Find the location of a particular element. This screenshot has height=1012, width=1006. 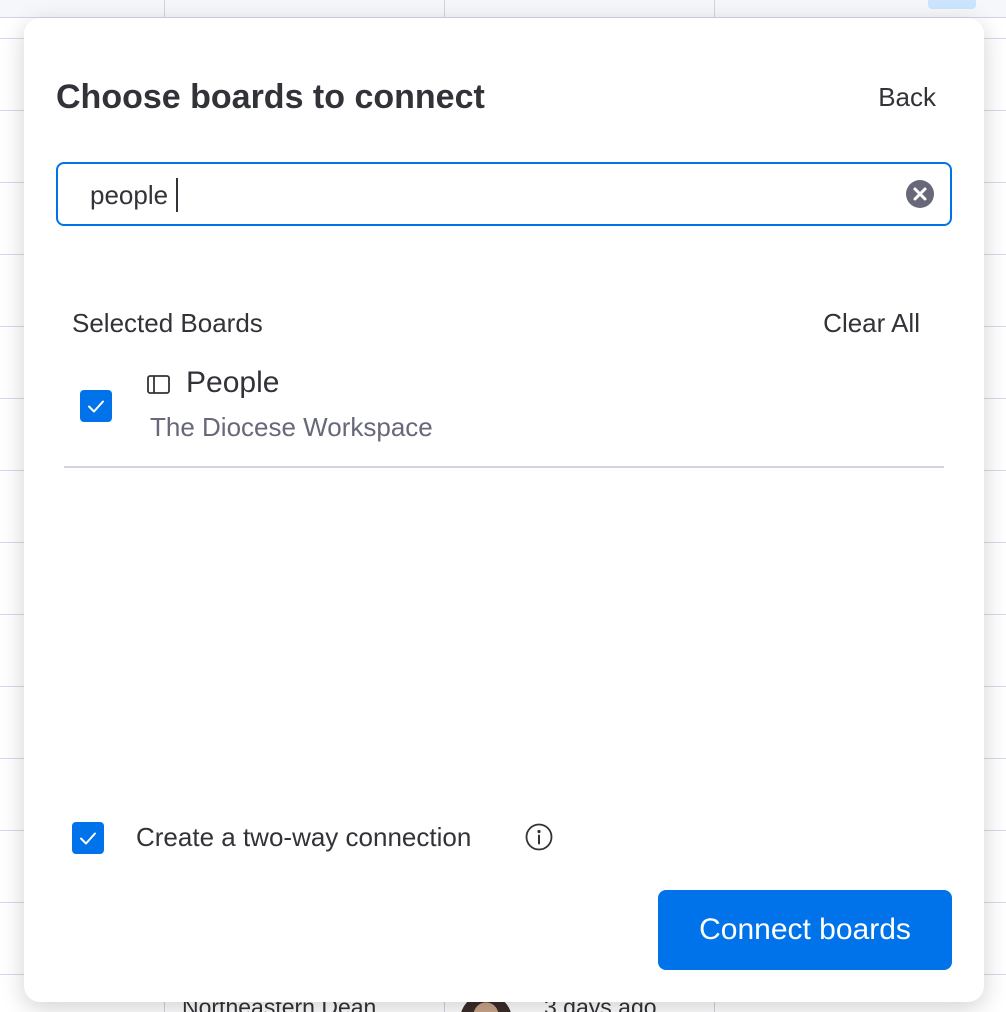

search-box is located at coordinates (504, 194).